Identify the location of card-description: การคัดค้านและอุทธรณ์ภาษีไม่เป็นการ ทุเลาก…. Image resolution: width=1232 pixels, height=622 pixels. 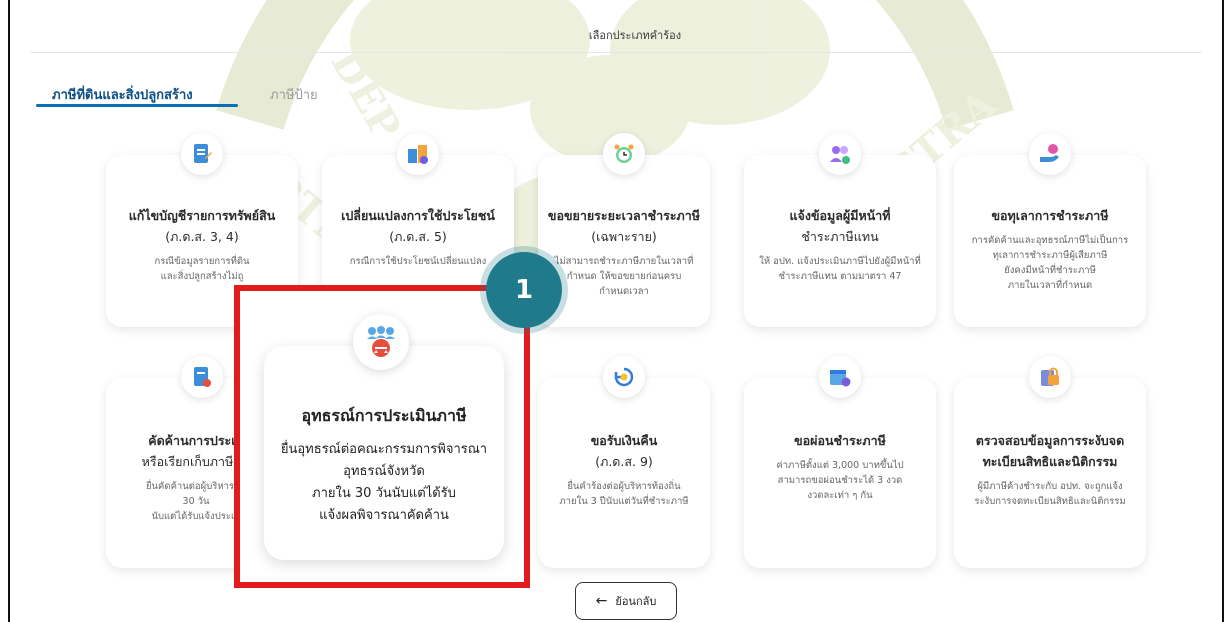
(1050, 263).